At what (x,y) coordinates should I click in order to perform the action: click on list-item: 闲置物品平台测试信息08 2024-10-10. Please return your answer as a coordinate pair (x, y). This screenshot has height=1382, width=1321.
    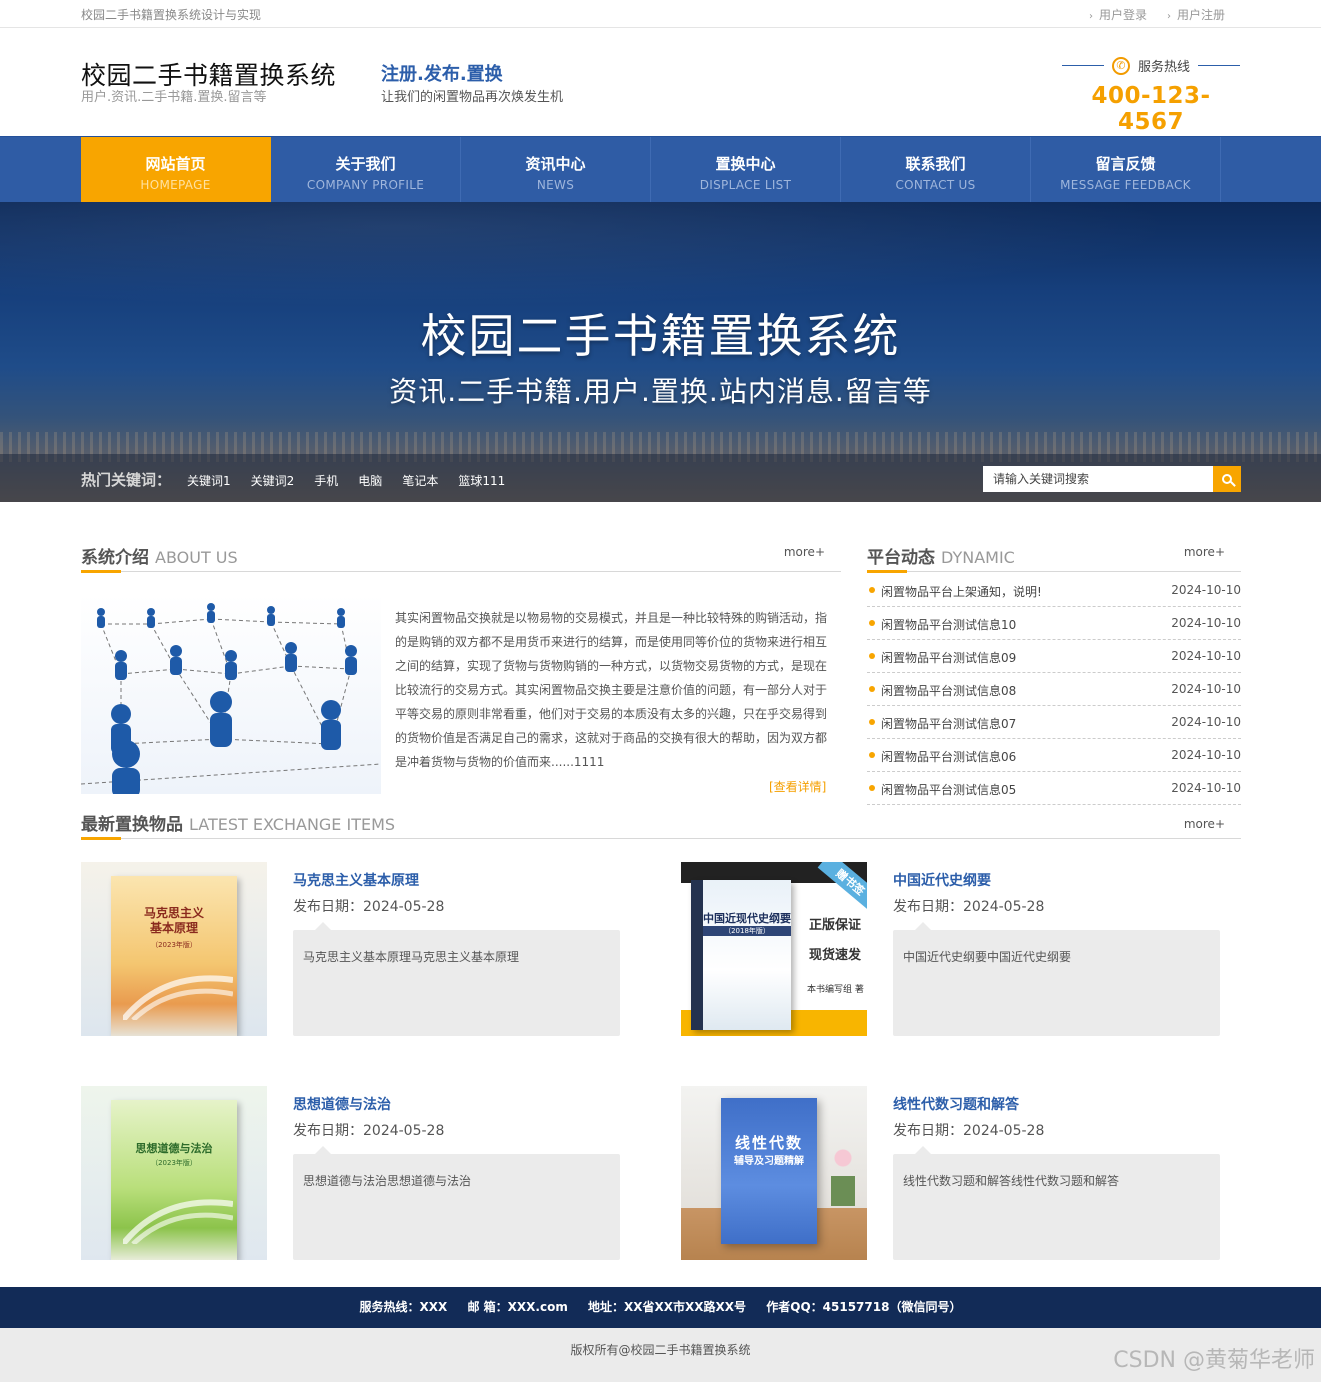
    Looking at the image, I should click on (1054, 689).